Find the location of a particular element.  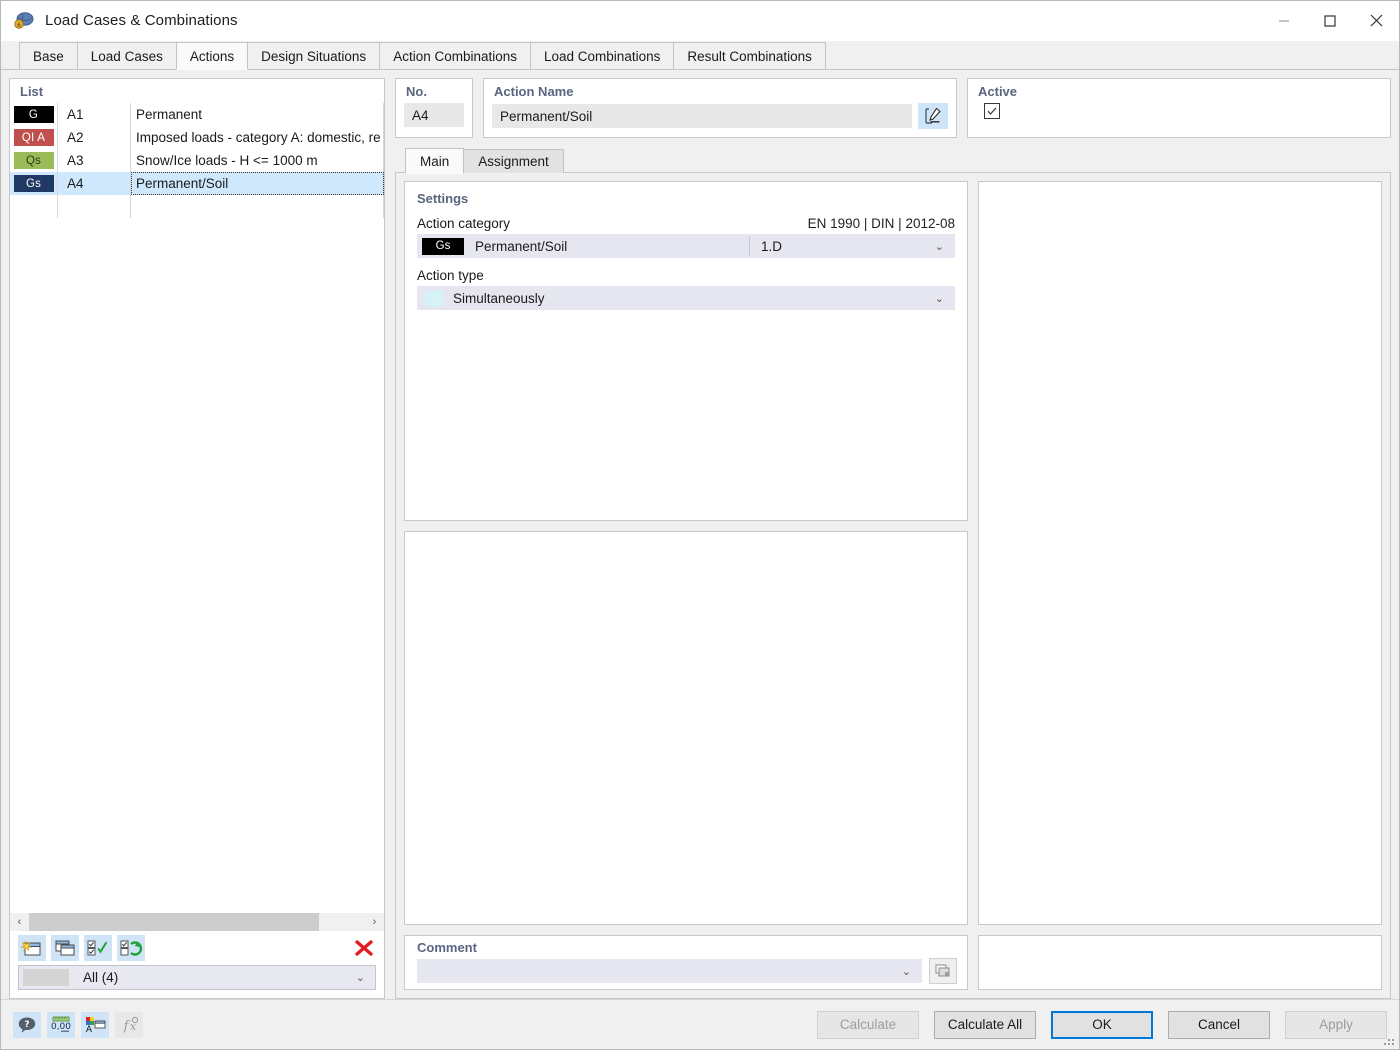

action-badge: G is located at coordinates (33, 114).